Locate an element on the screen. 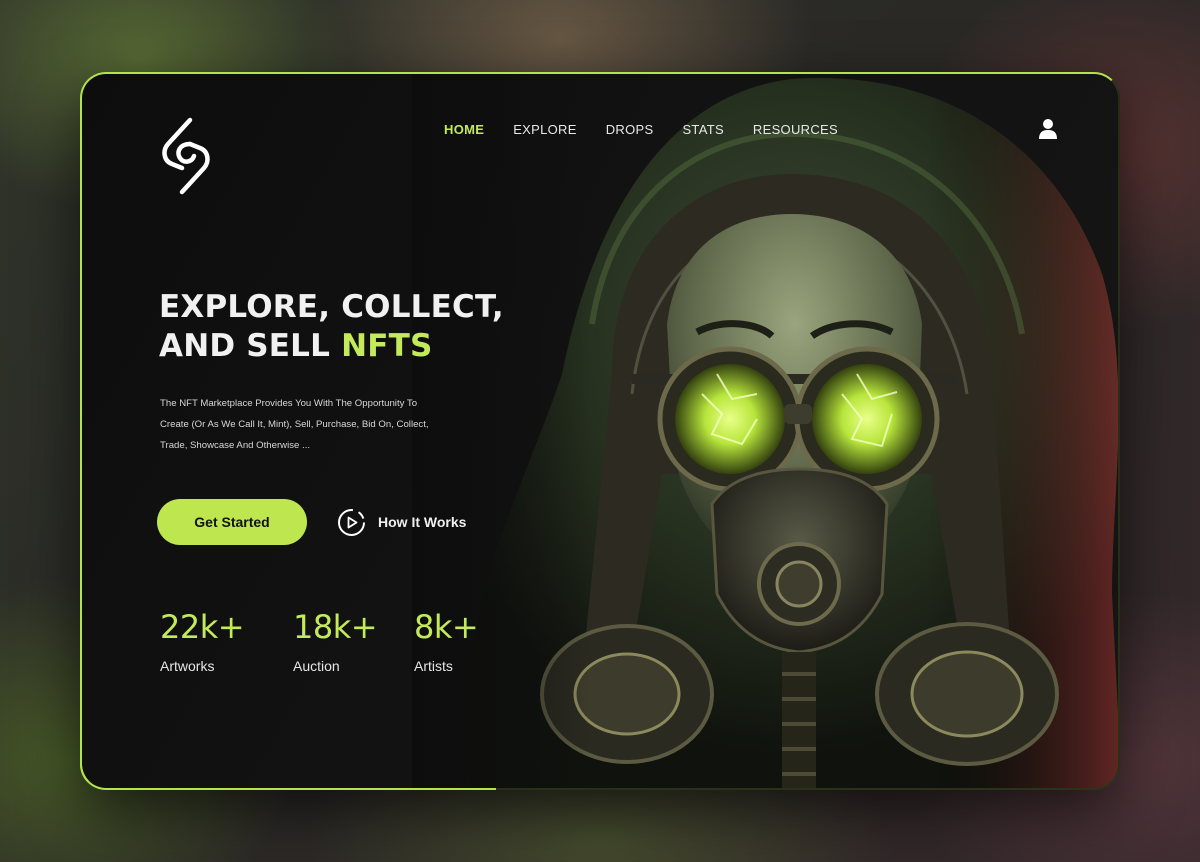 The width and height of the screenshot is (1200, 862). headline-line-2: AND SELL NFTS is located at coordinates (331, 346).